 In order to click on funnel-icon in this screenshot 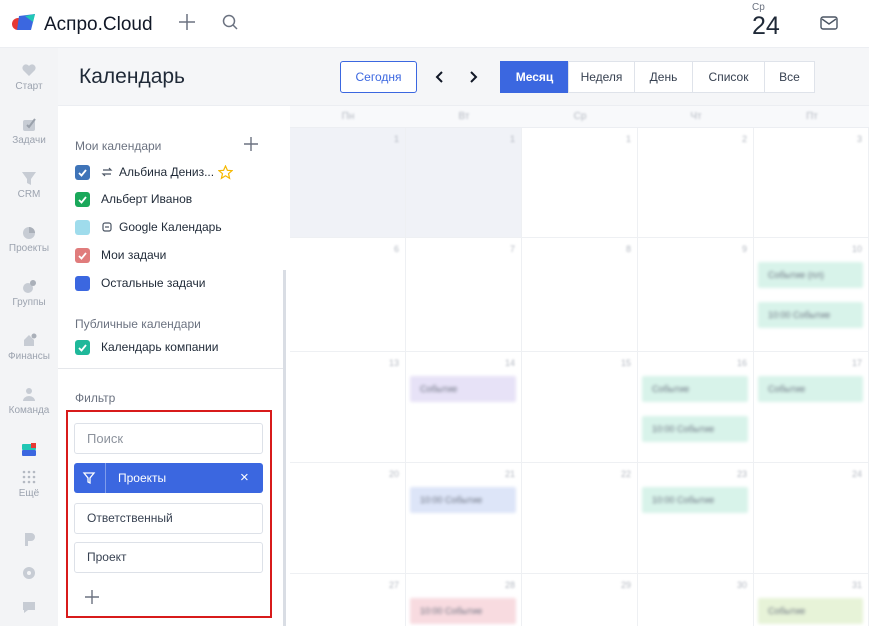, I will do `click(29, 178)`.